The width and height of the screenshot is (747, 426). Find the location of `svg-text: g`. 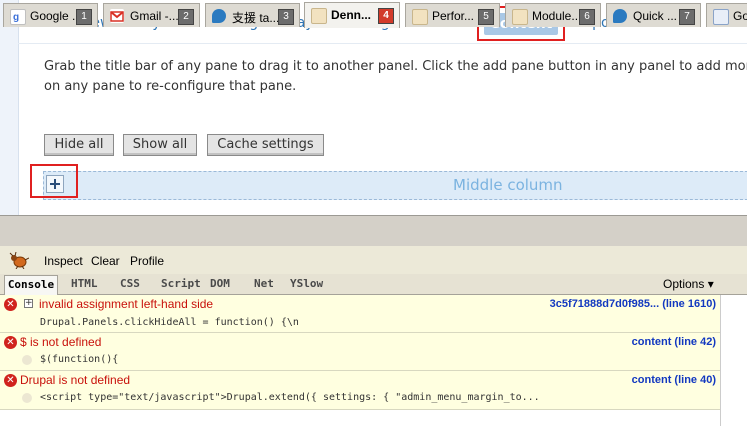

svg-text: g is located at coordinates (16, 17).